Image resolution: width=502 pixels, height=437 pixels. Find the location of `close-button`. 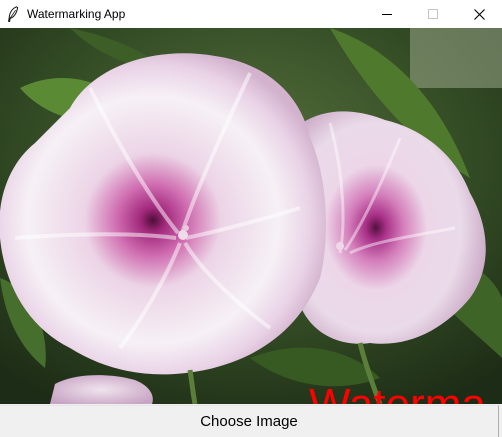

close-button is located at coordinates (479, 14).